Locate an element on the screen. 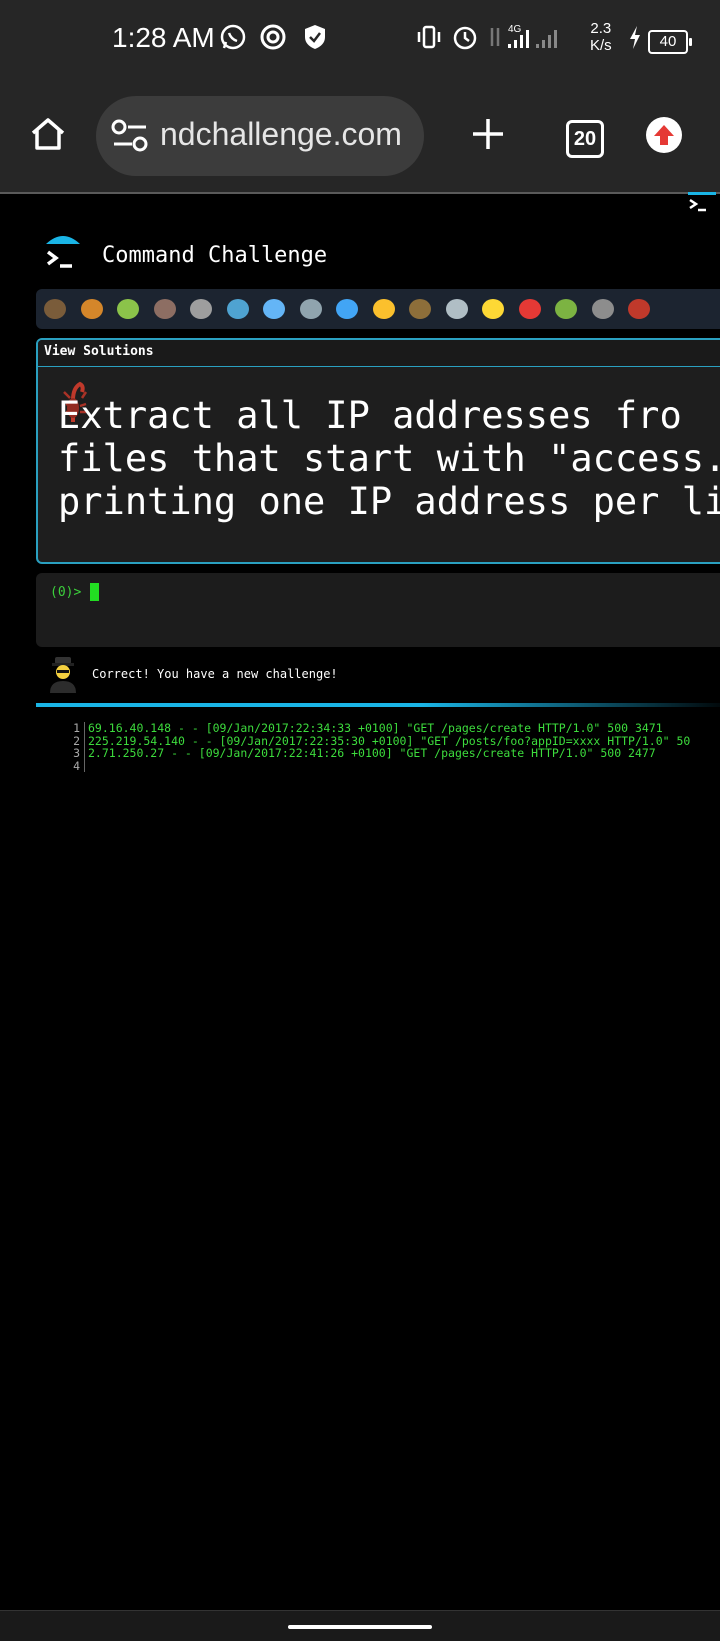 This screenshot has width=720, height=1641. butterfly-icon is located at coordinates (91, 309).